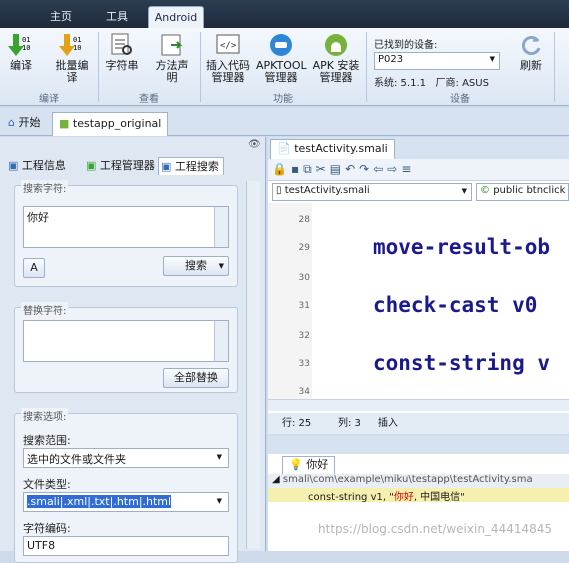 The width and height of the screenshot is (569, 563). I want to click on tab-project-search: ▣ 工程搜索, so click(191, 166).